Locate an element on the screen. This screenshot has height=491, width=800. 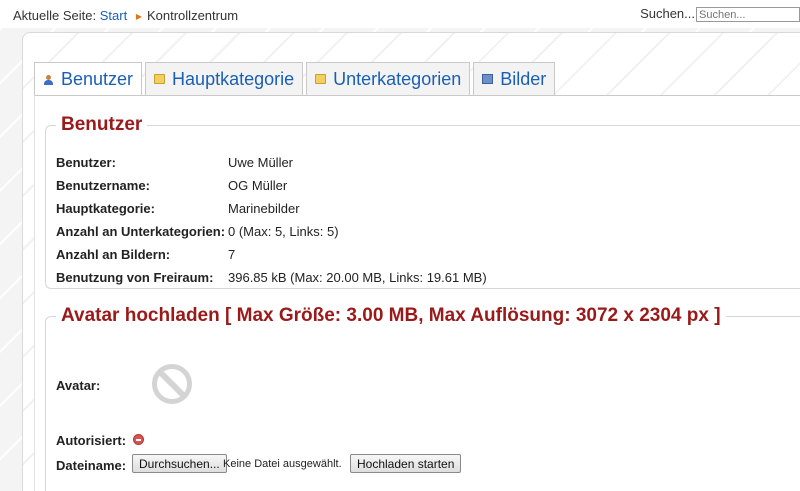
search-input is located at coordinates (748, 15).